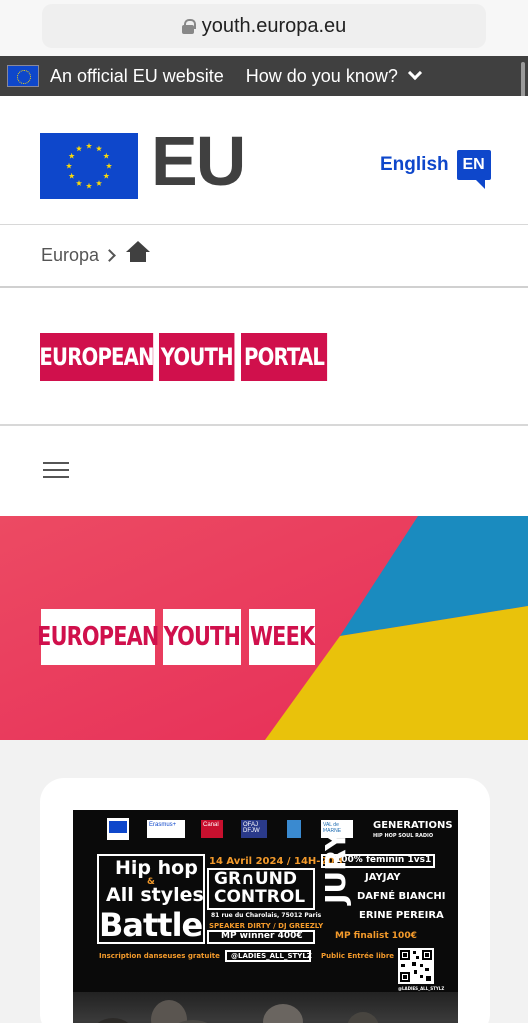 The height and width of the screenshot is (1023, 528). What do you see at coordinates (376, 936) in the screenshot?
I see `prize-finalist: MP finalist 100€` at bounding box center [376, 936].